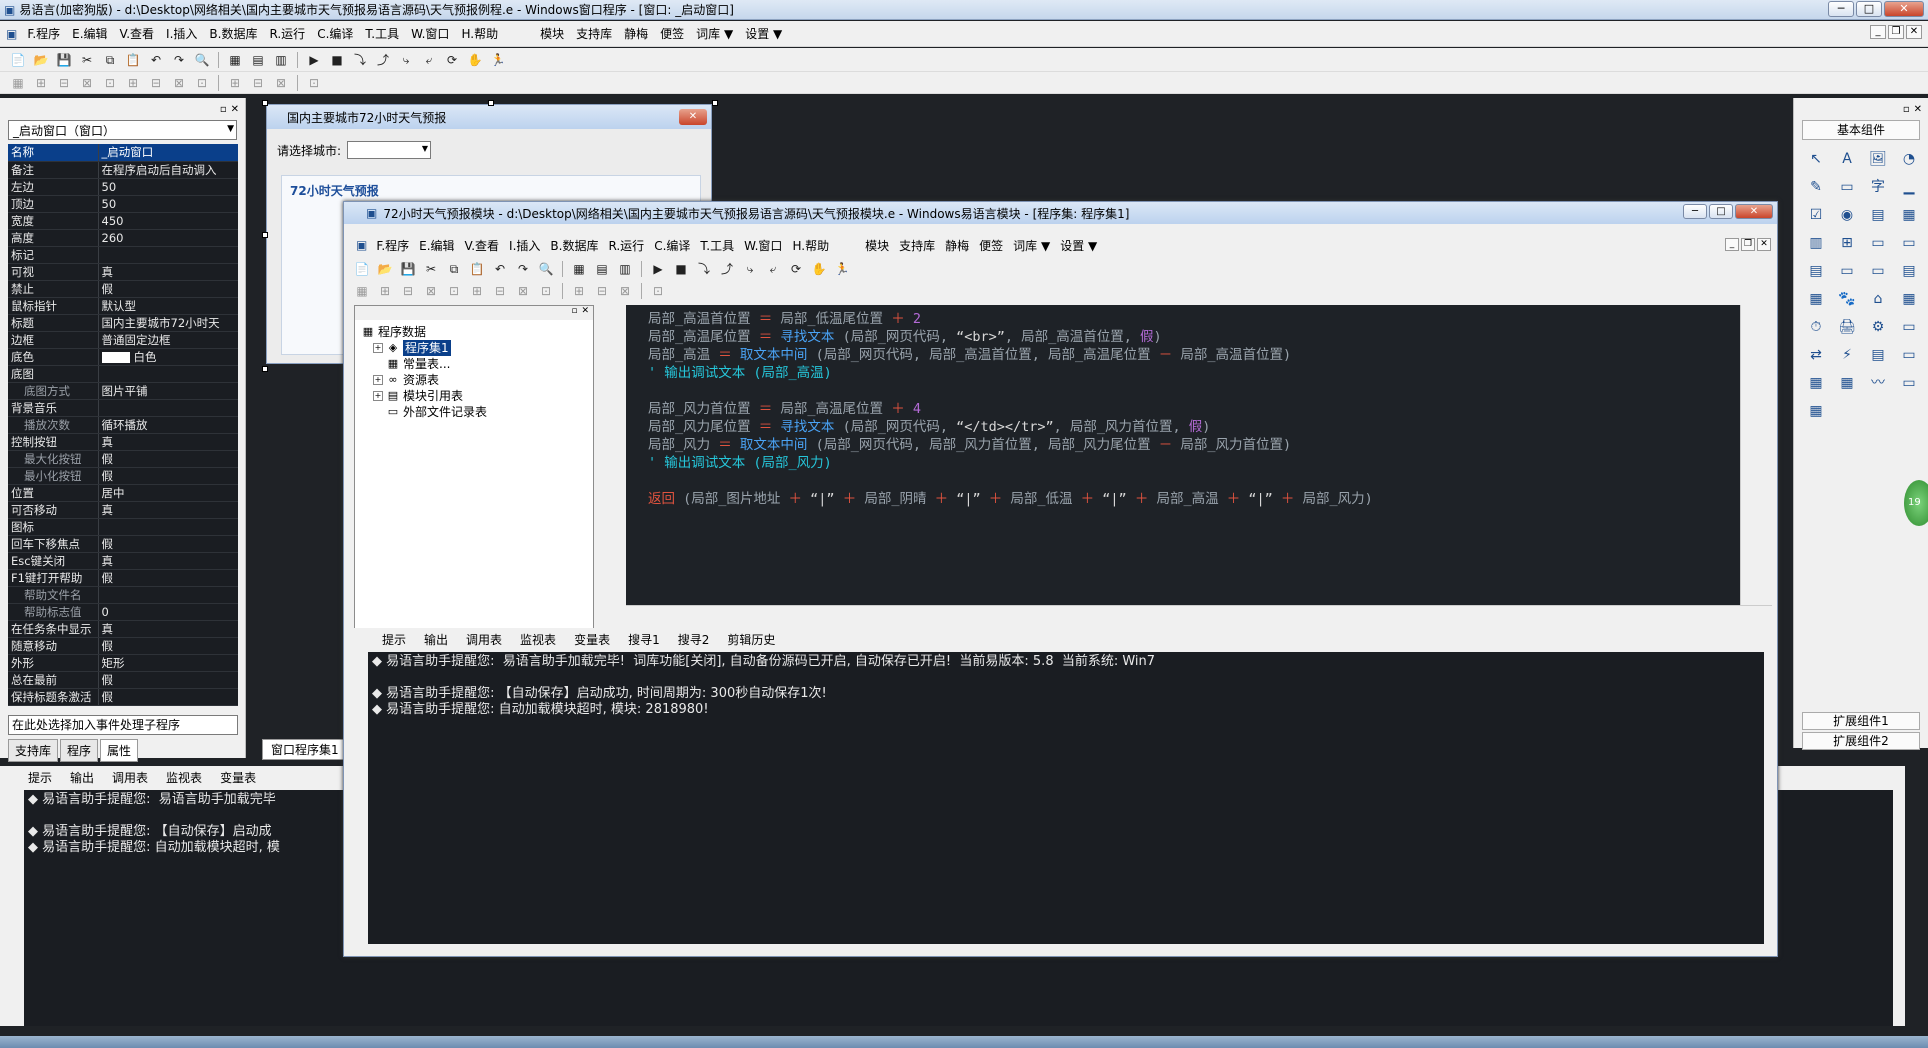  What do you see at coordinates (11, 34) in the screenshot?
I see `menu-app-icon: ▣` at bounding box center [11, 34].